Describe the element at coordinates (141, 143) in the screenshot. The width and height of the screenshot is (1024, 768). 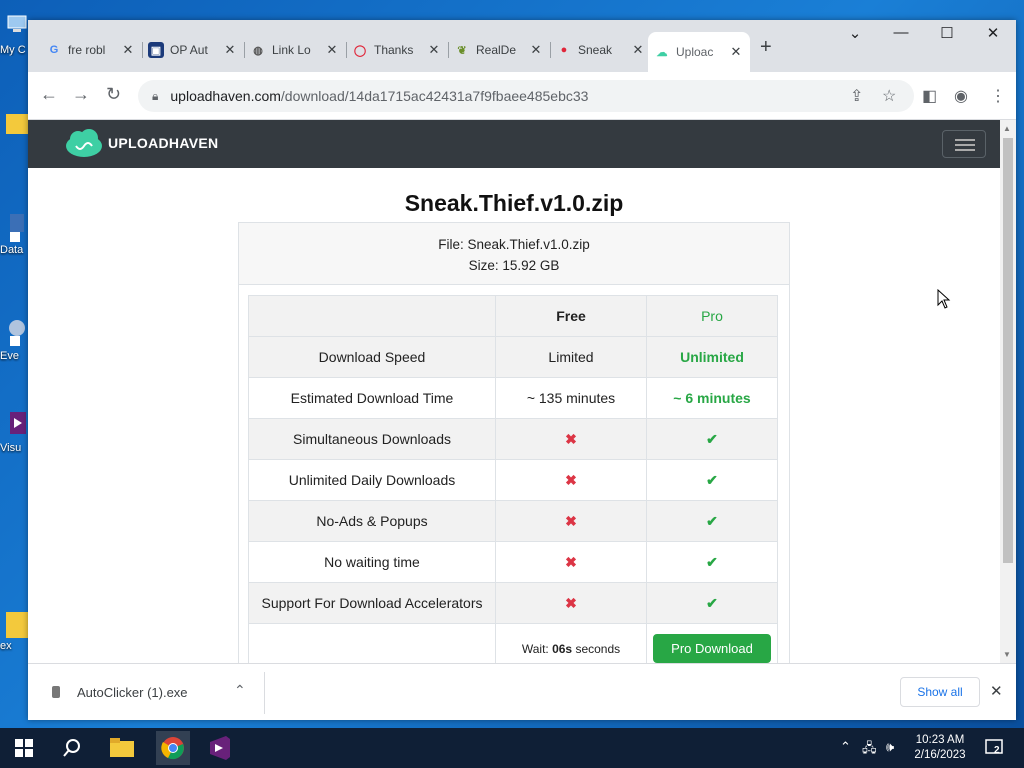
I see `site-logo: UPLOADHAVEN` at that location.